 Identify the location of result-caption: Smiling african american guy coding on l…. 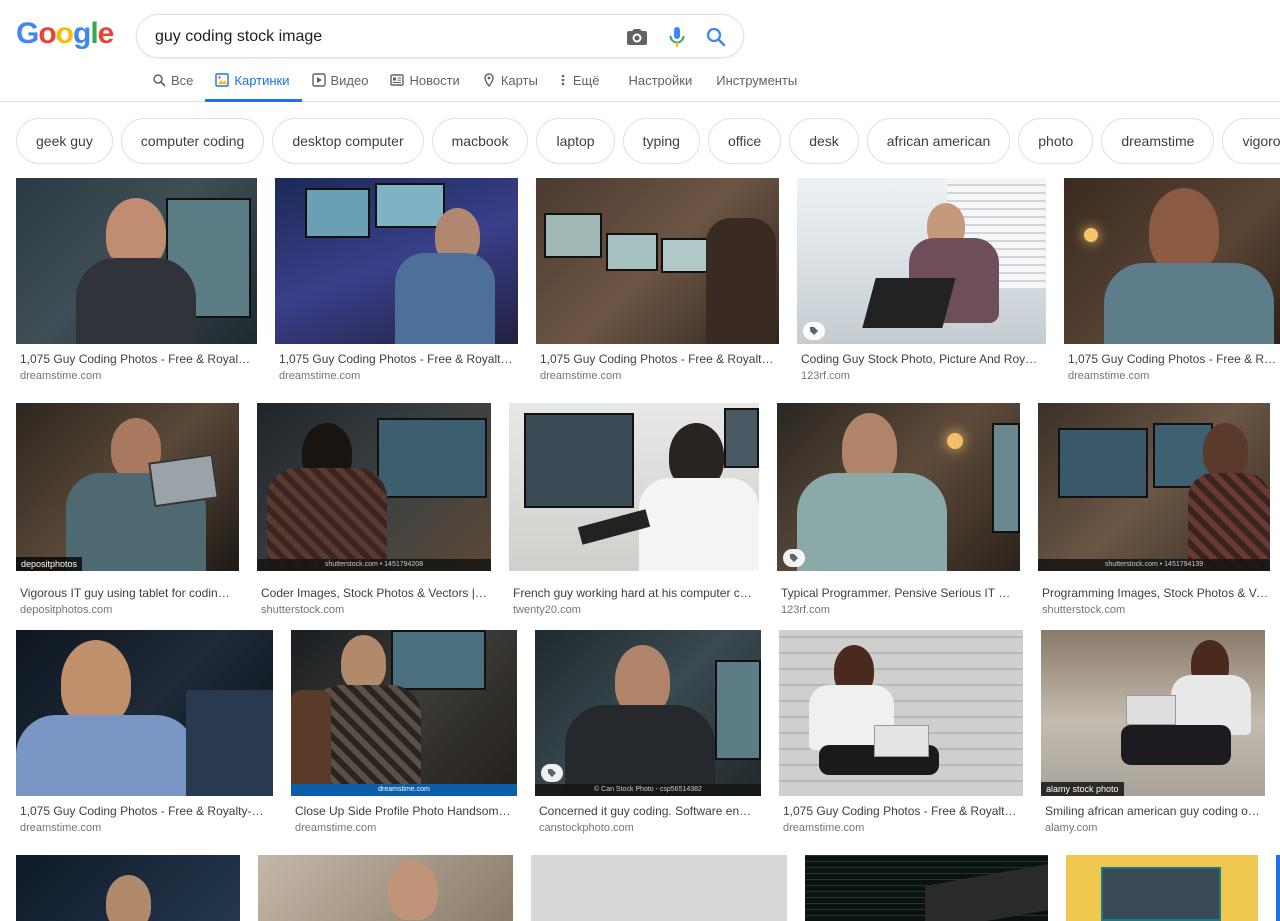
(1155, 811).